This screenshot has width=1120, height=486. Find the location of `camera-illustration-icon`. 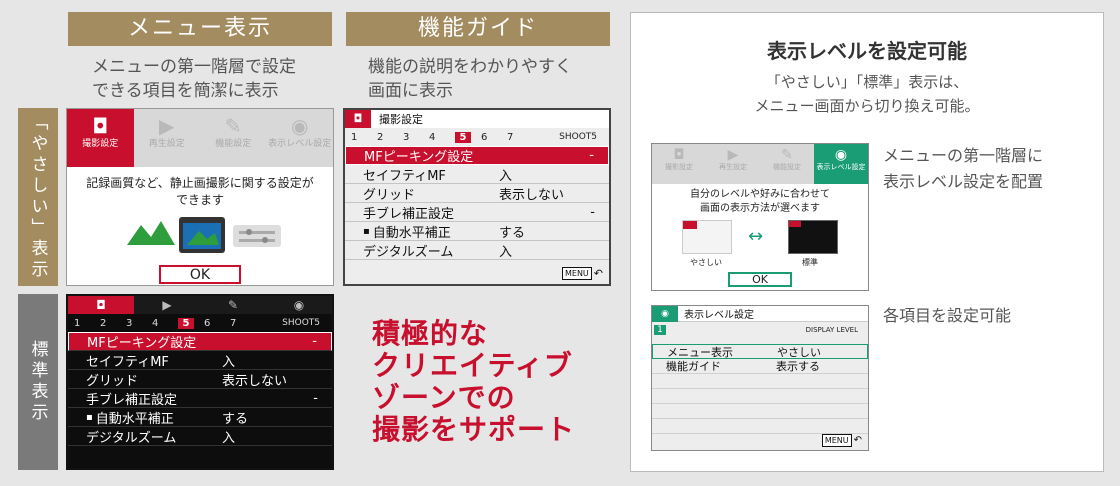

camera-illustration-icon is located at coordinates (204, 235).